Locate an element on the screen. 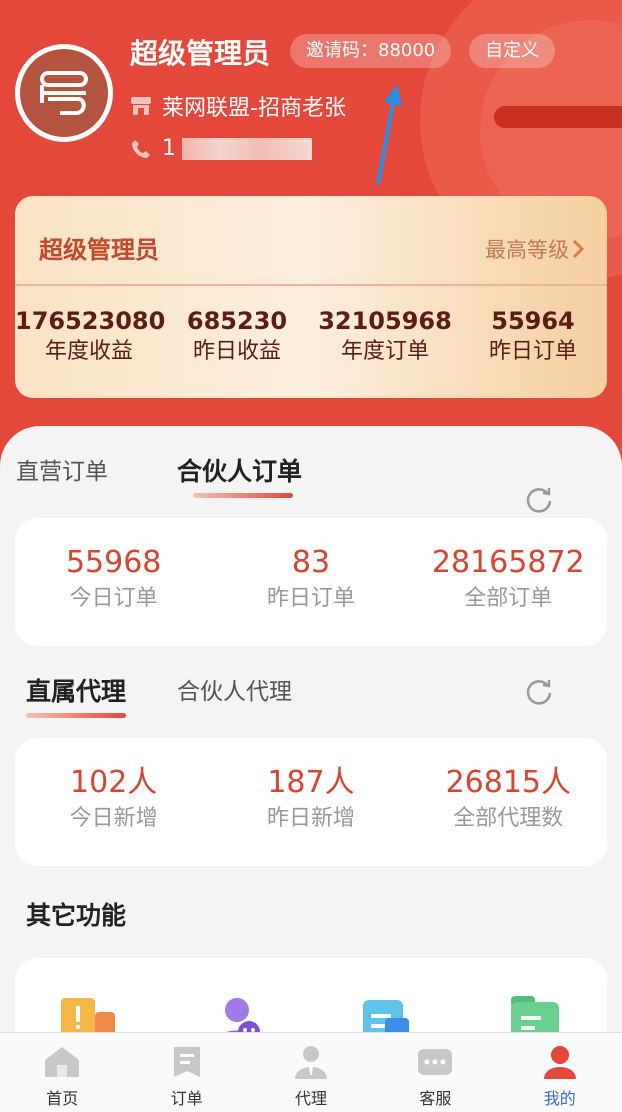 The width and height of the screenshot is (622, 1112). stat-label: 今日新增 is located at coordinates (113, 818).